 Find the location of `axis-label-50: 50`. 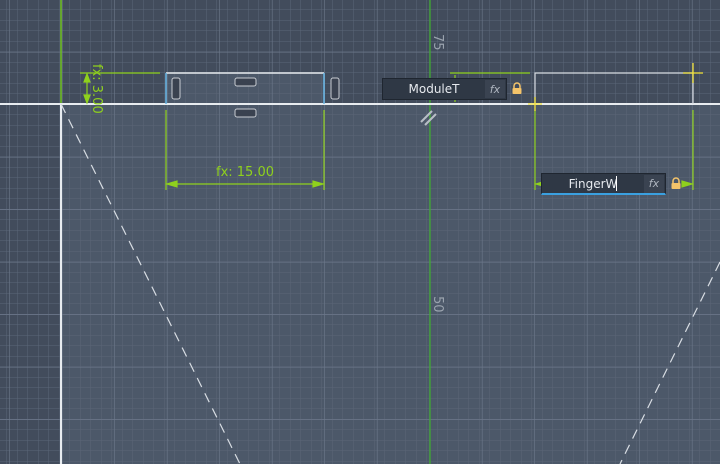

axis-label-50: 50 is located at coordinates (437, 304).